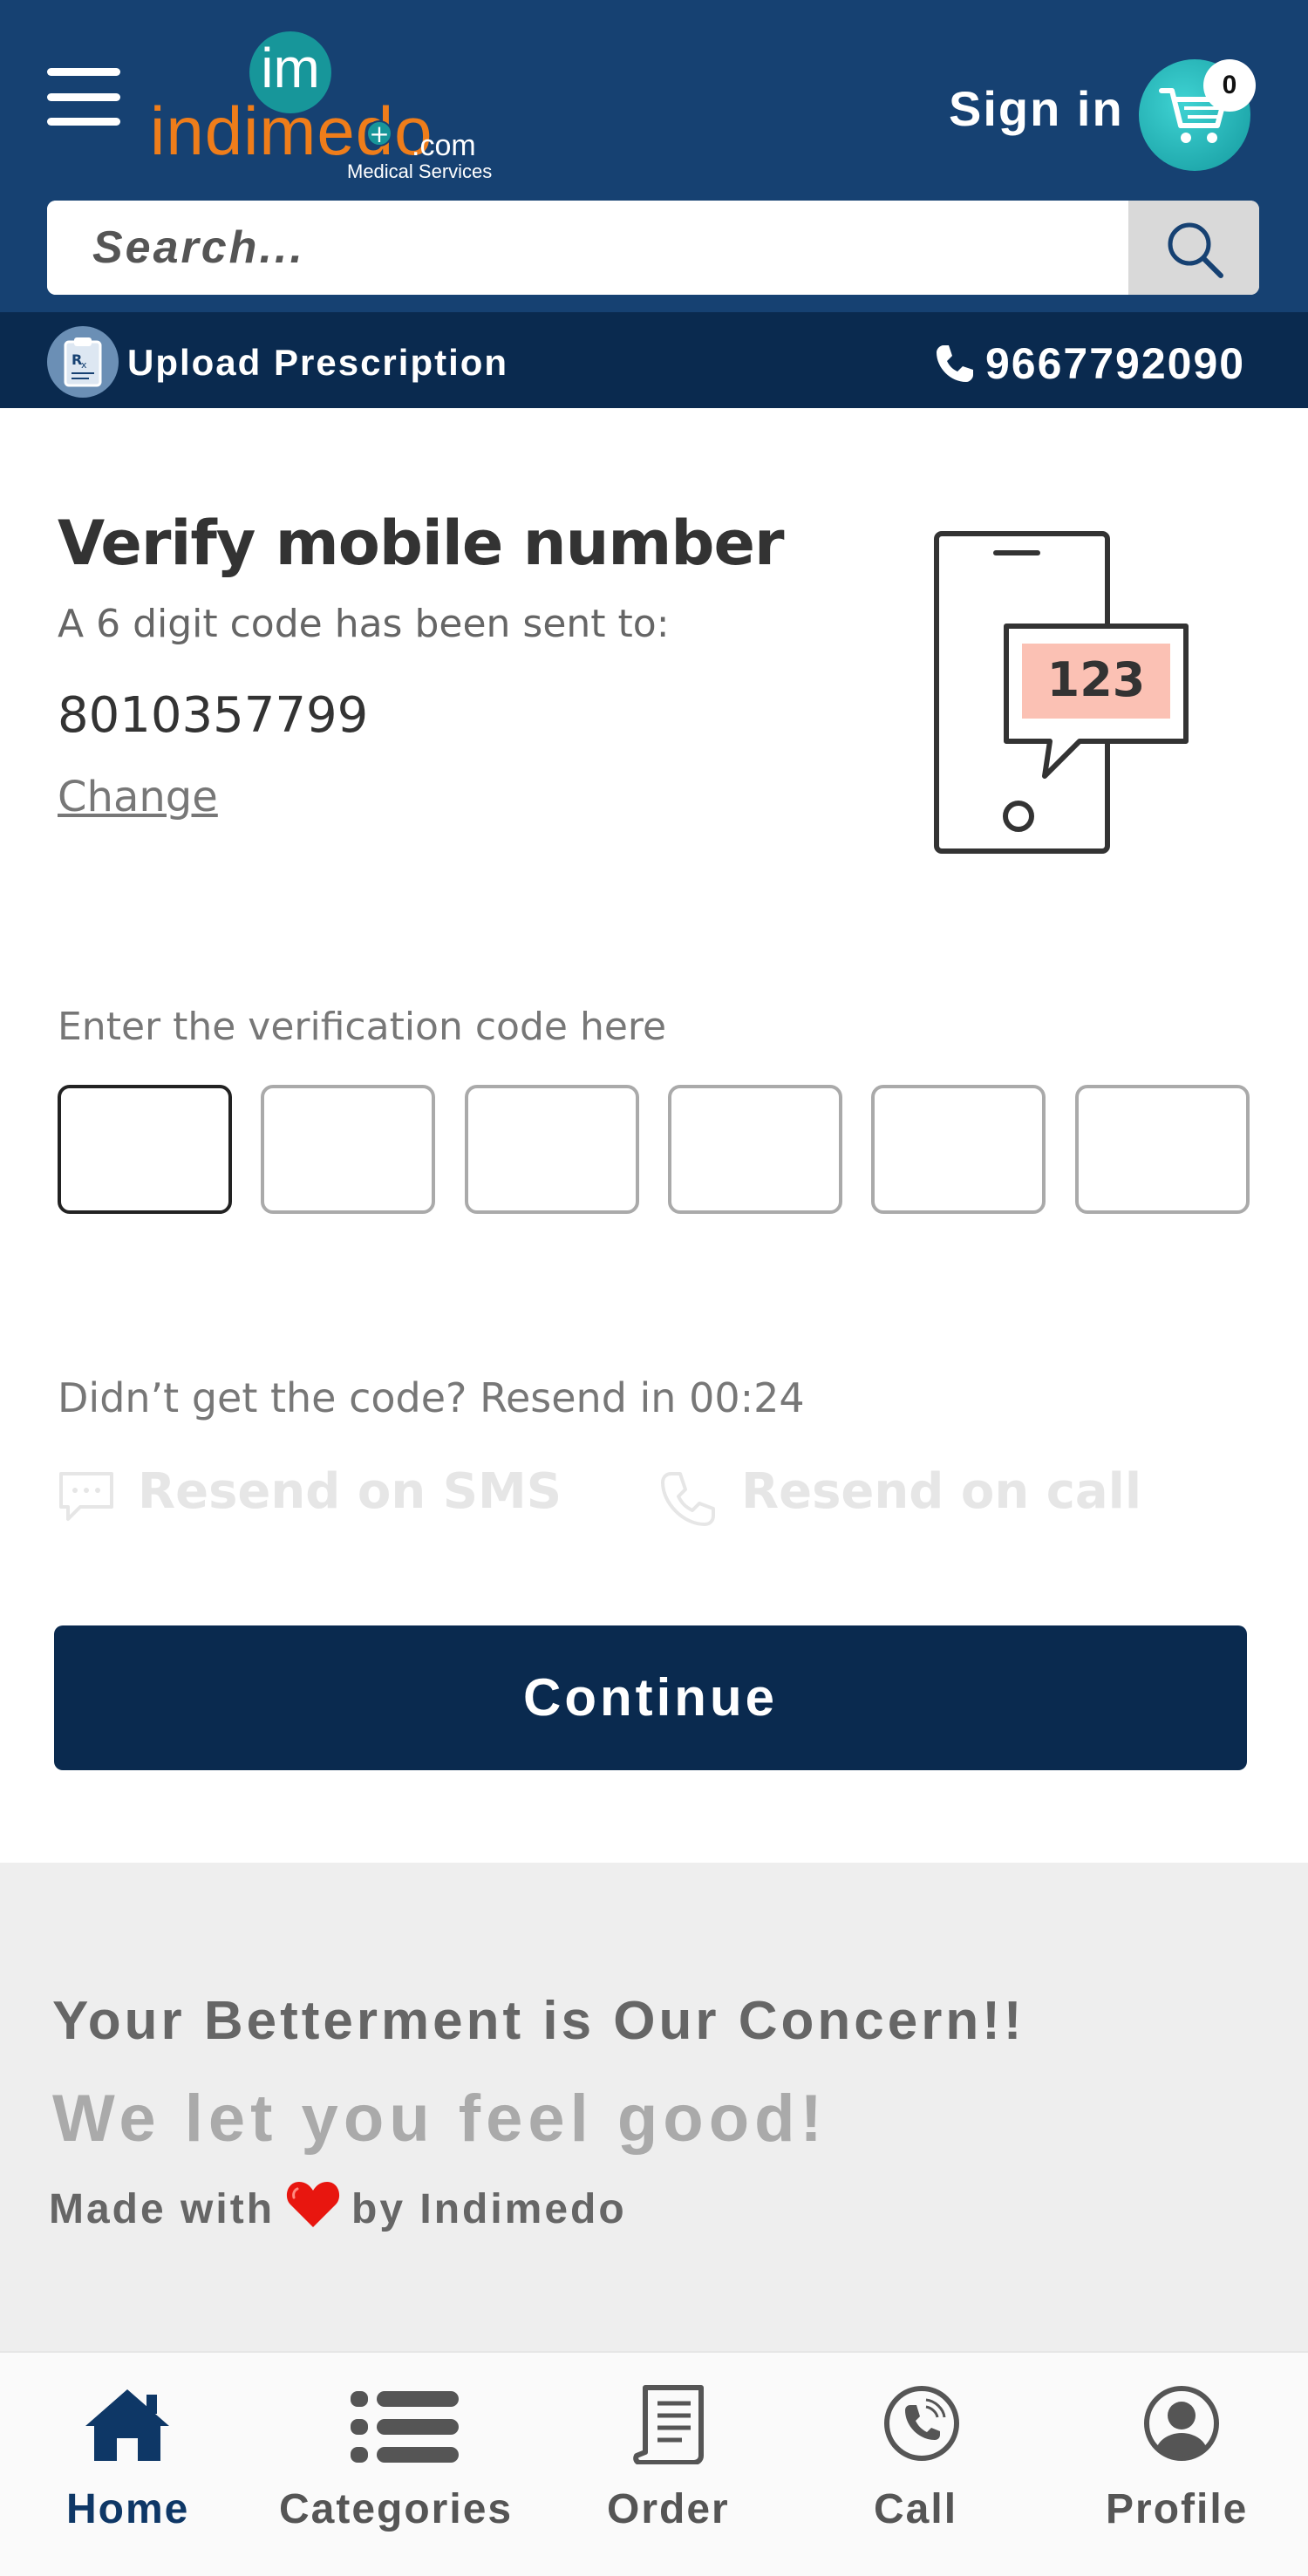 This screenshot has height=2576, width=1308. Describe the element at coordinates (955, 363) in the screenshot. I see `phone-icon` at that location.